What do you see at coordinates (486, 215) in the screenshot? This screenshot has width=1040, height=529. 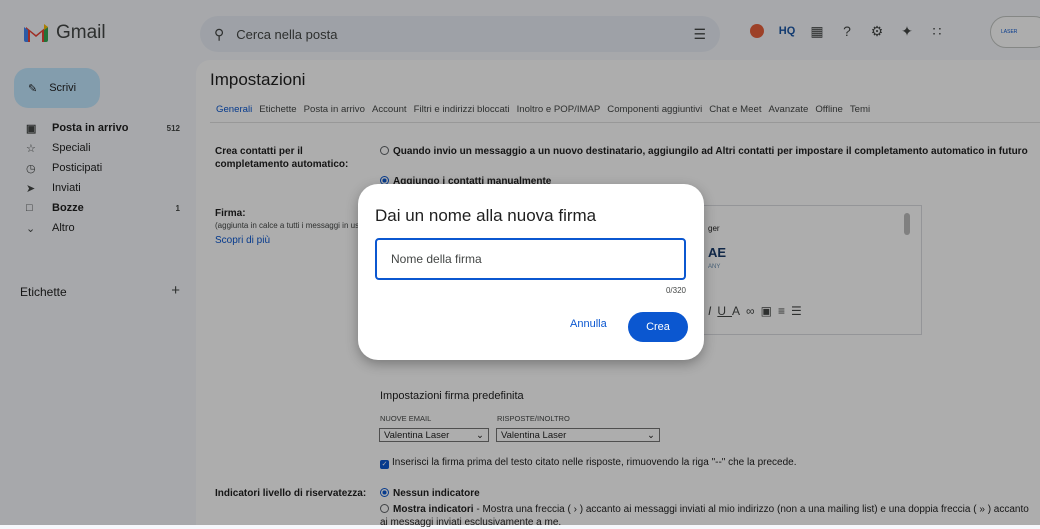 I see `dialog-title: Dai un nome alla nuova firma` at bounding box center [486, 215].